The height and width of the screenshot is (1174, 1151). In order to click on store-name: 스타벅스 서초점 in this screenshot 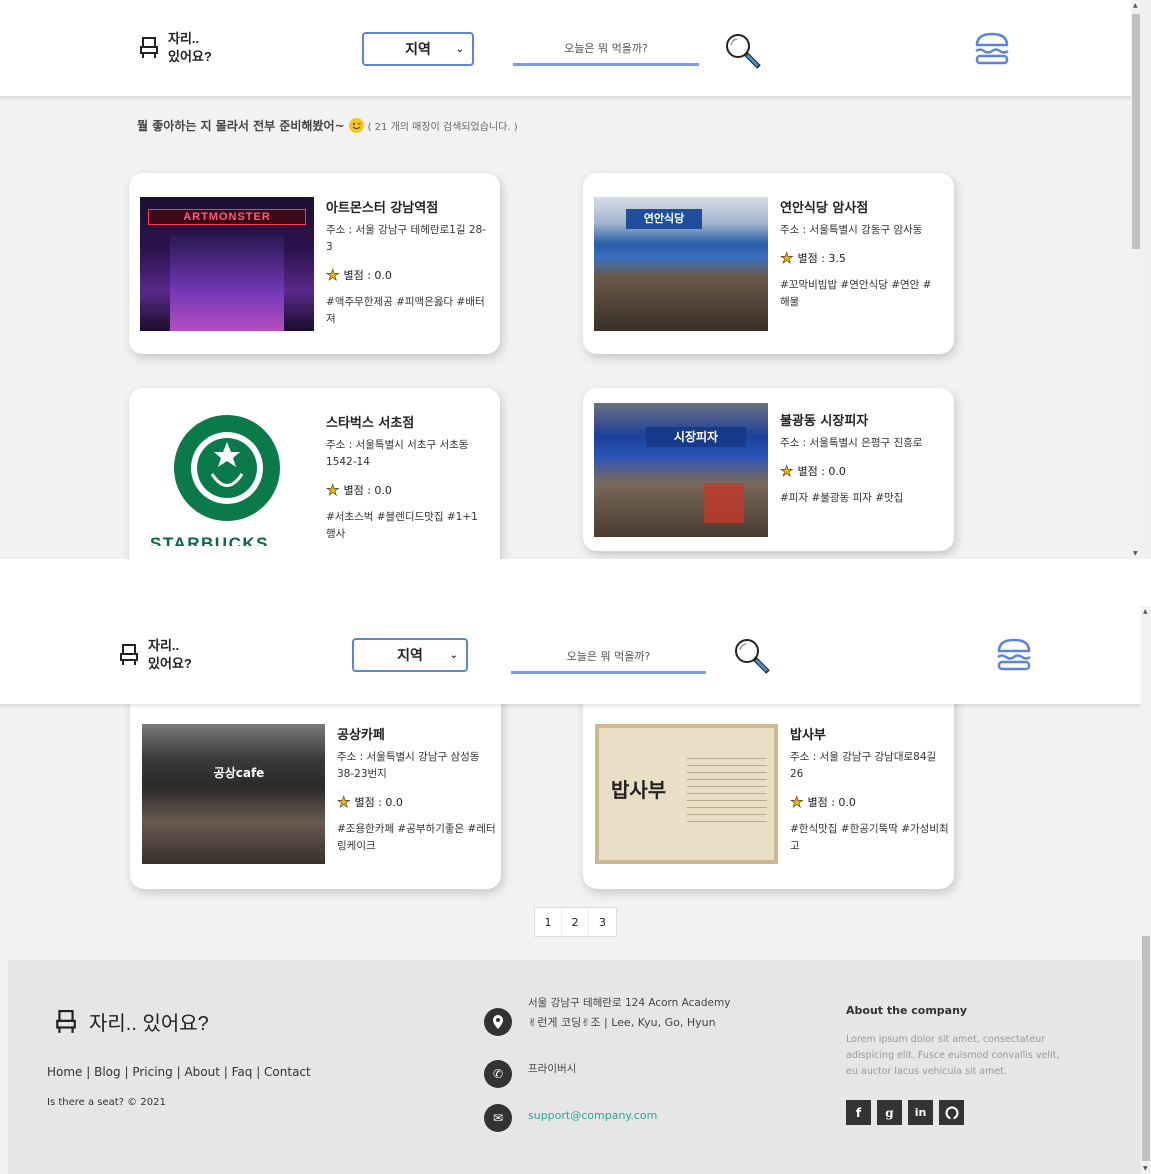, I will do `click(406, 421)`.